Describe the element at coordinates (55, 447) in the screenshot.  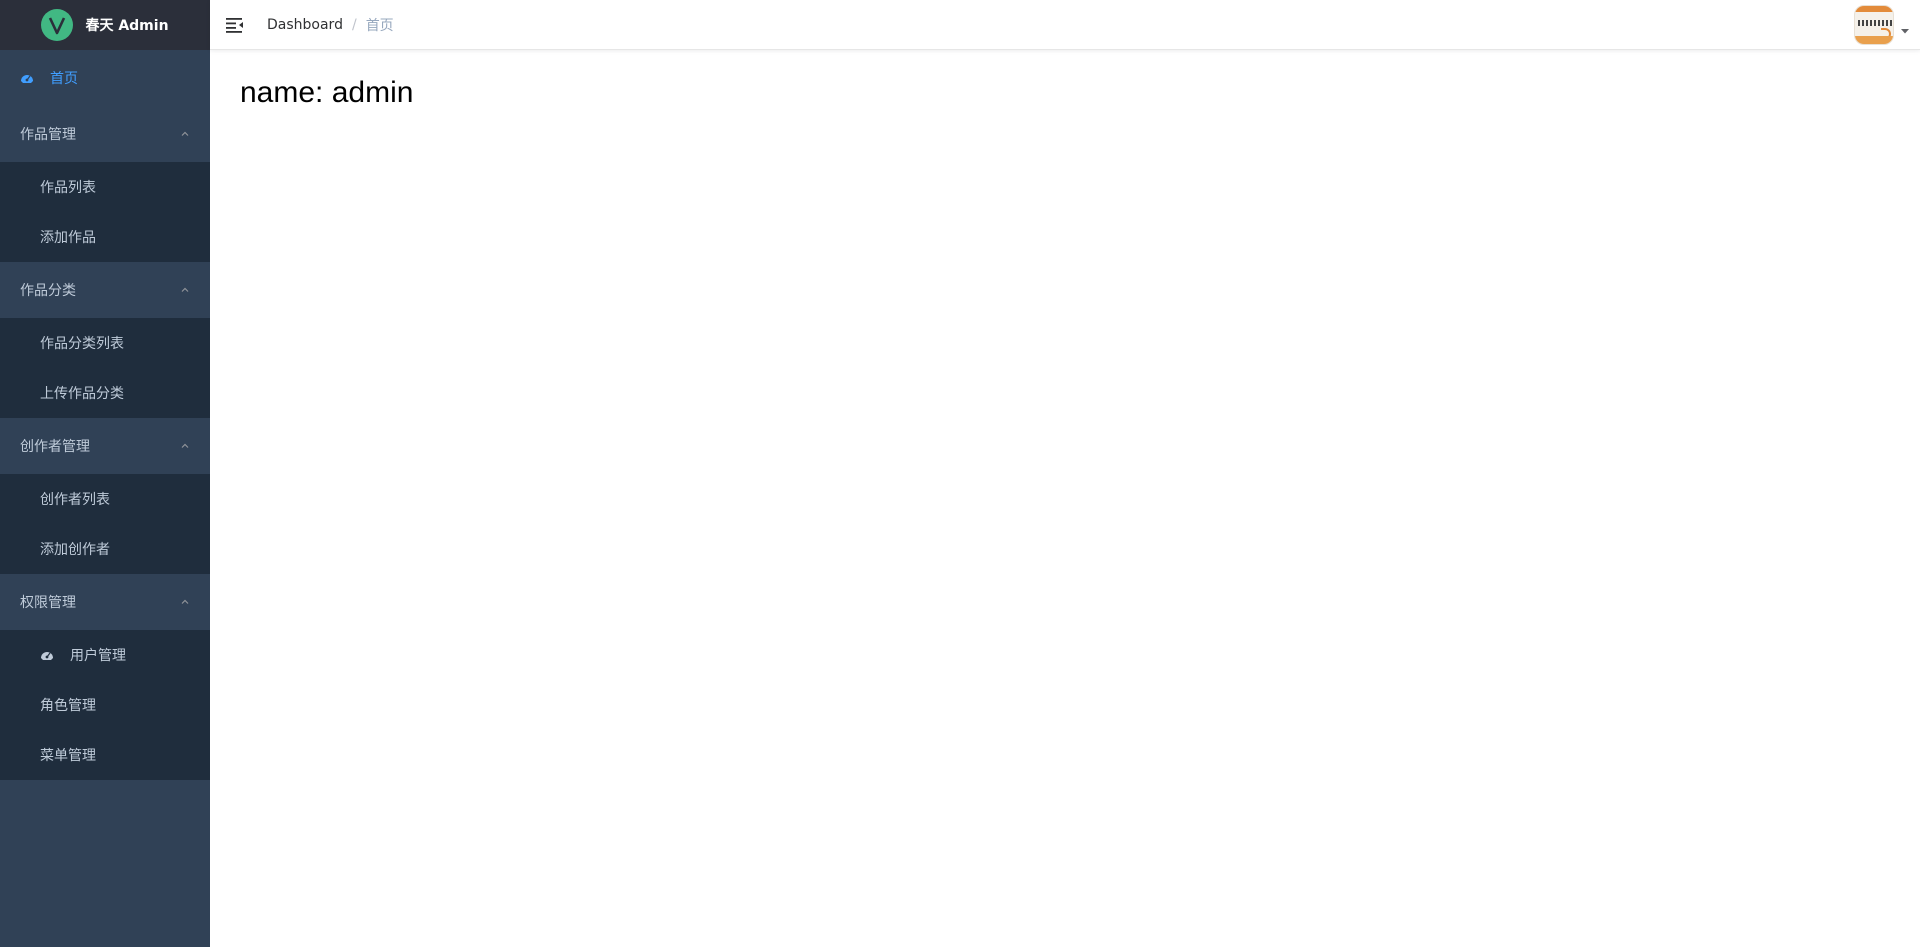
I see `submenu-title-label: 创作者管理` at that location.